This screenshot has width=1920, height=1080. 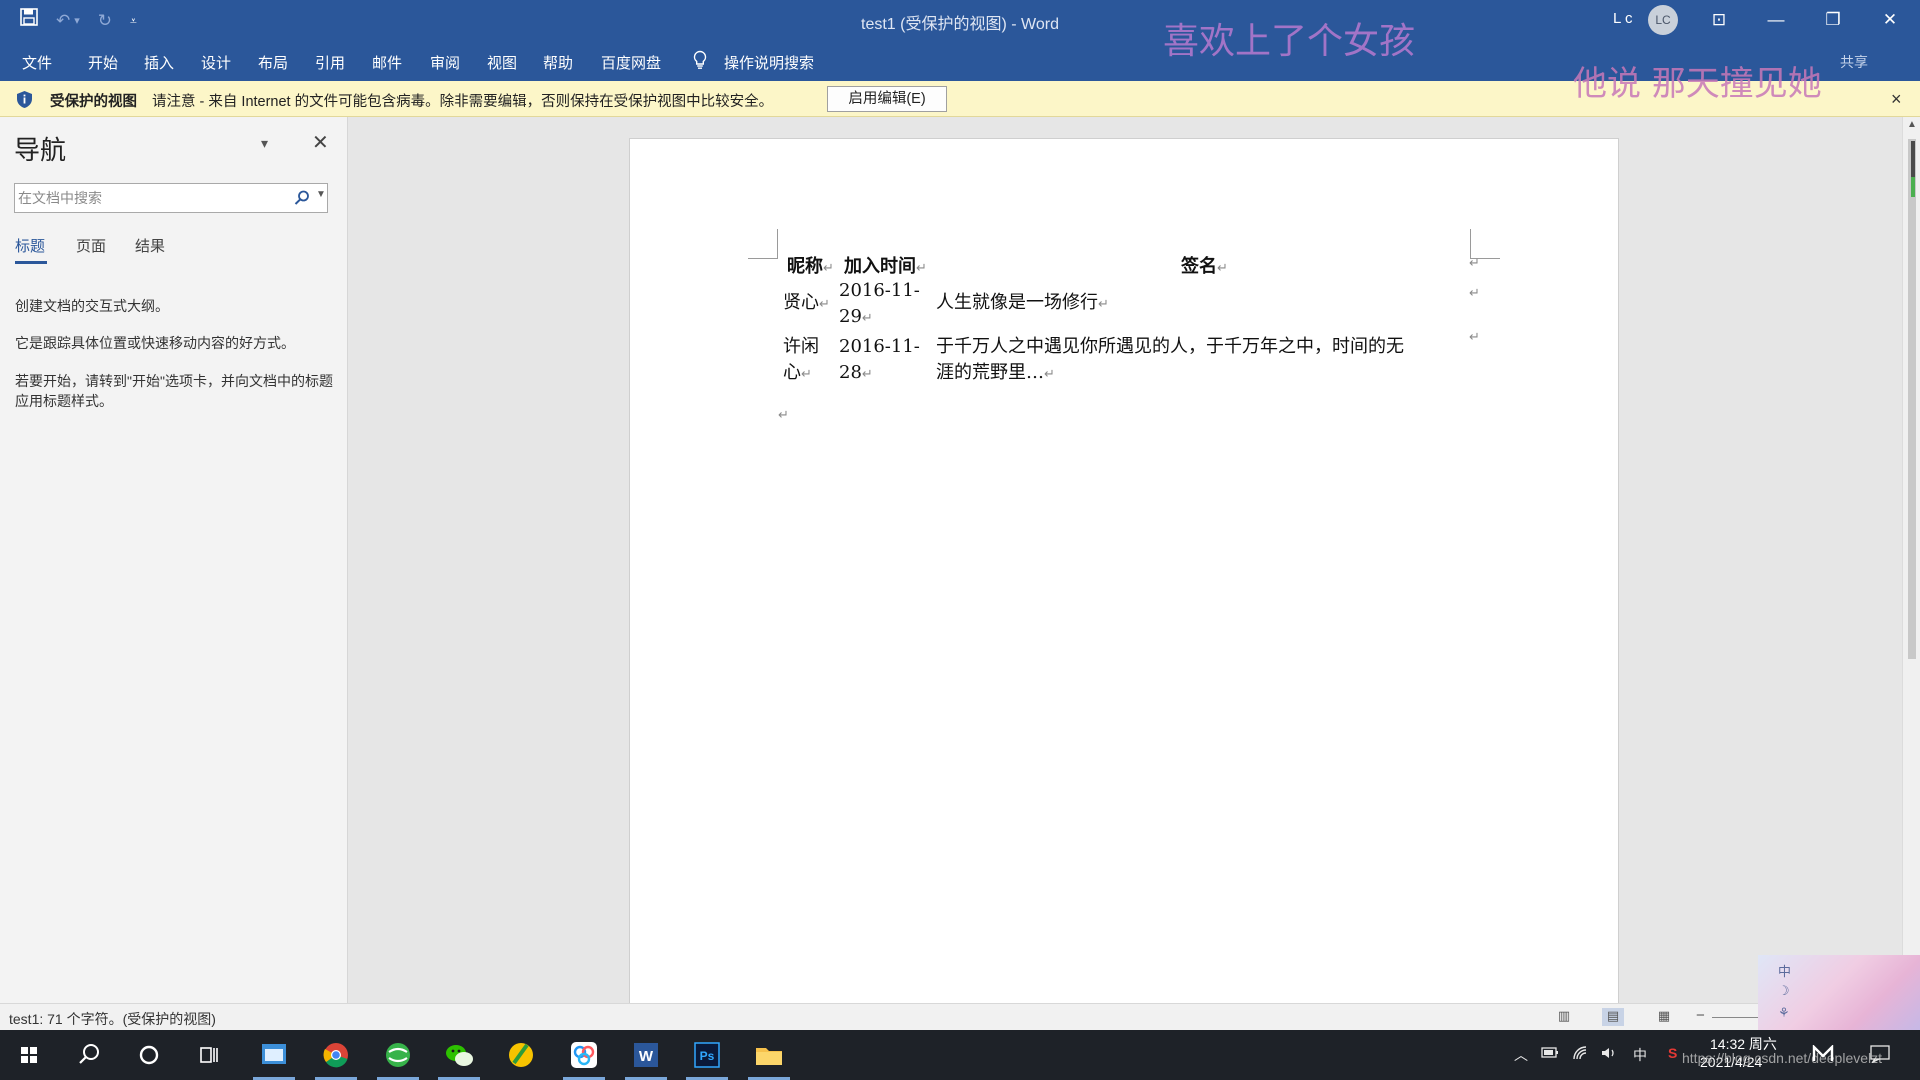 What do you see at coordinates (646, 1055) in the screenshot?
I see `word-icon: W` at bounding box center [646, 1055].